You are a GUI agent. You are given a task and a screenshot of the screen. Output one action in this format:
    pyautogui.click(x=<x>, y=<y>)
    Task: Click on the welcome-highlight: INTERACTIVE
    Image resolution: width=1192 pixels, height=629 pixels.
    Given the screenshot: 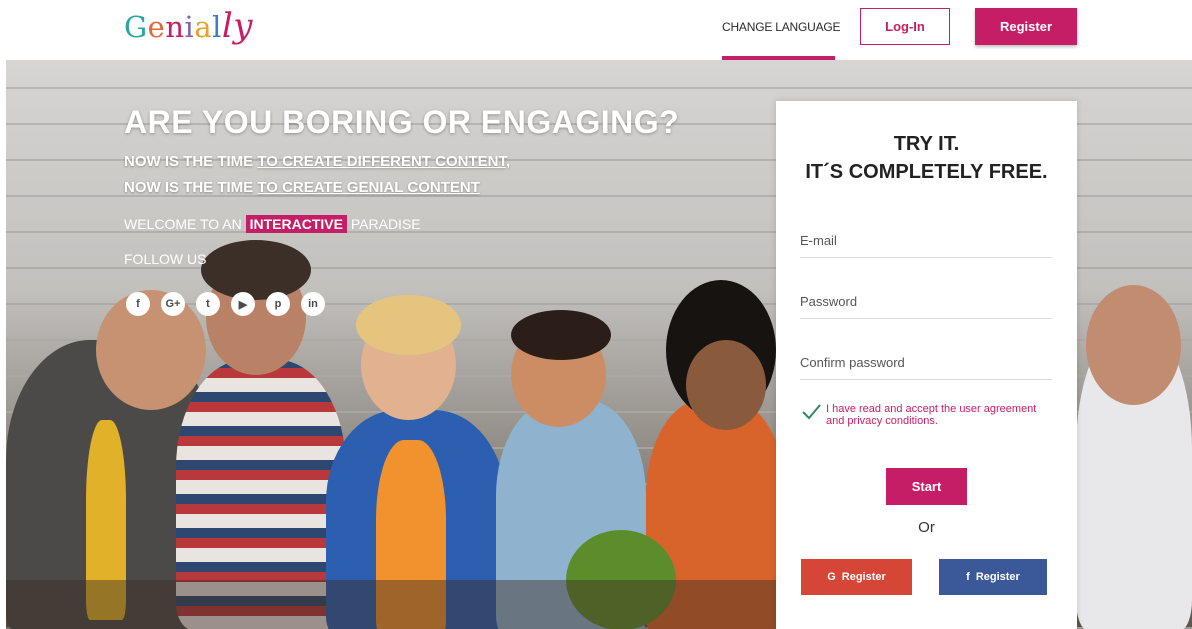 What is the action you would take?
    pyautogui.click(x=296, y=224)
    